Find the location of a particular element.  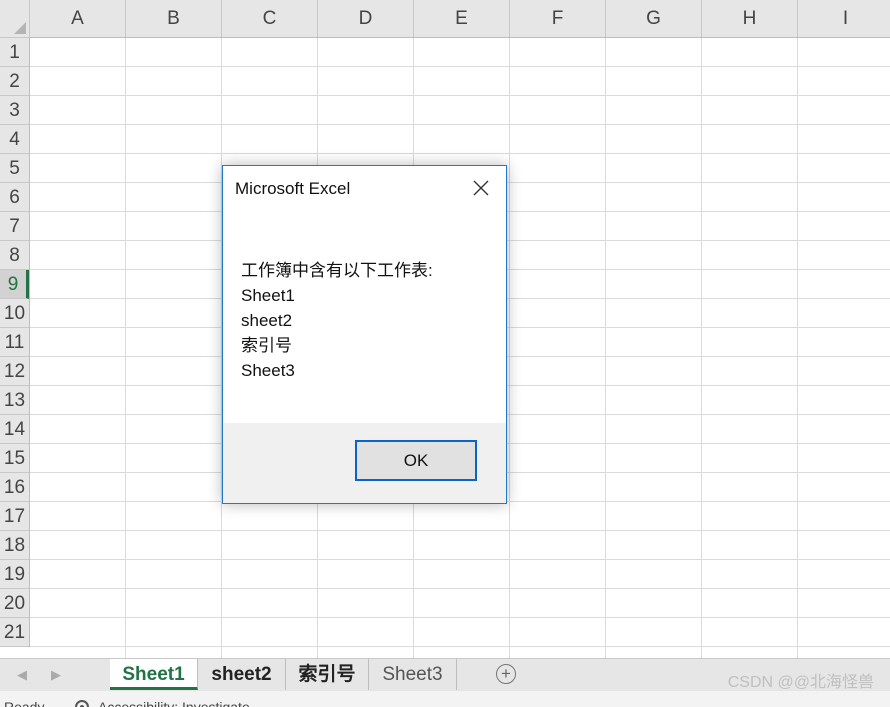

row-header: 21 is located at coordinates (14, 632).